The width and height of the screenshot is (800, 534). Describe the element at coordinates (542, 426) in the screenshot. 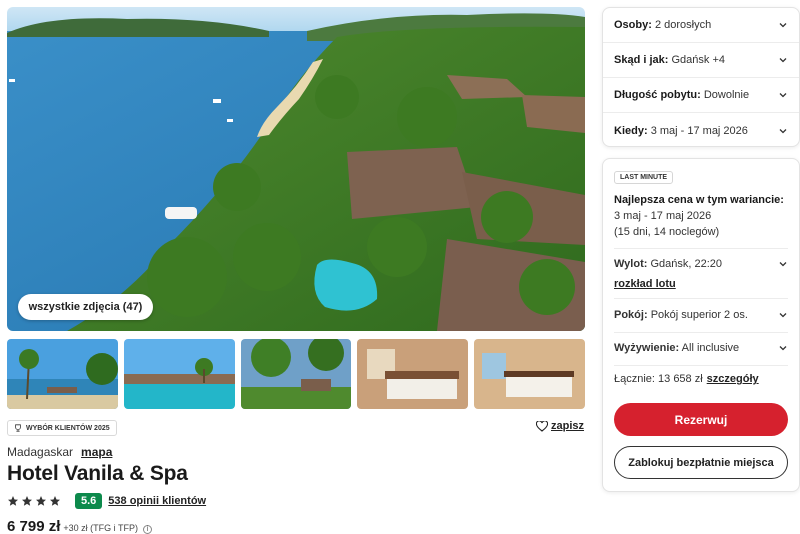

I see `heart-icon` at that location.